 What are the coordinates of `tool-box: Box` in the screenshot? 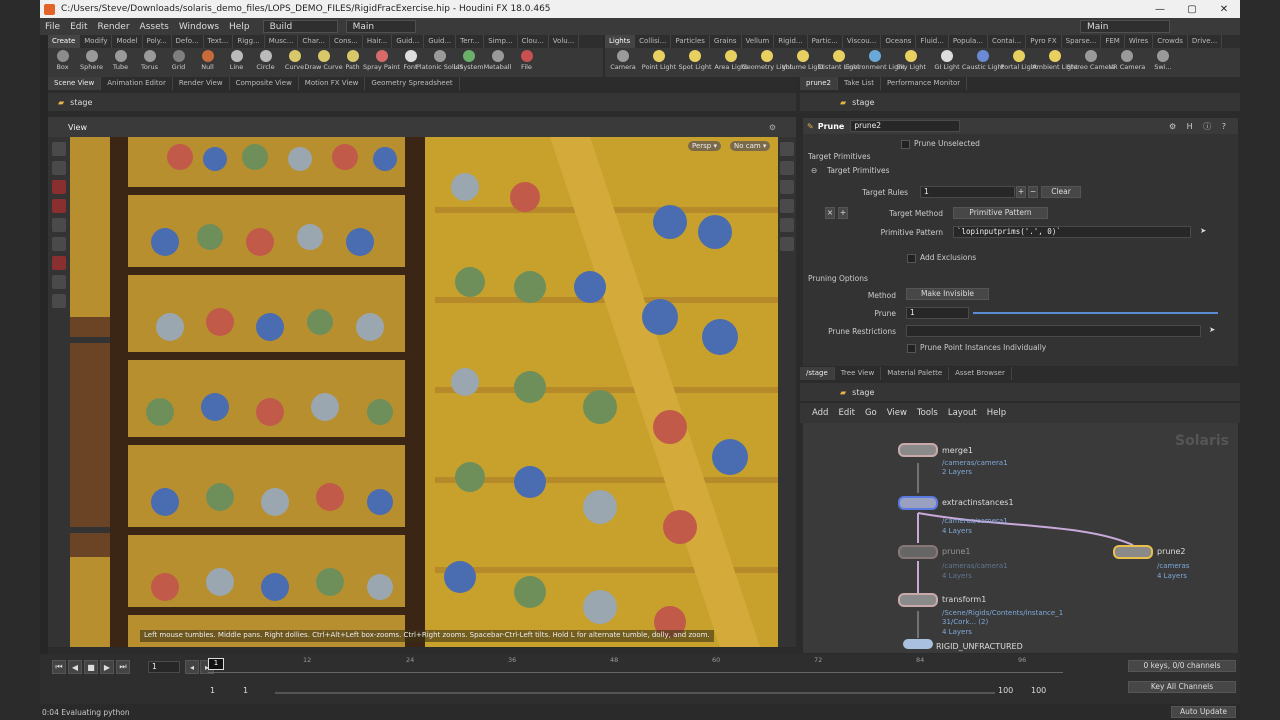 It's located at (62, 62).